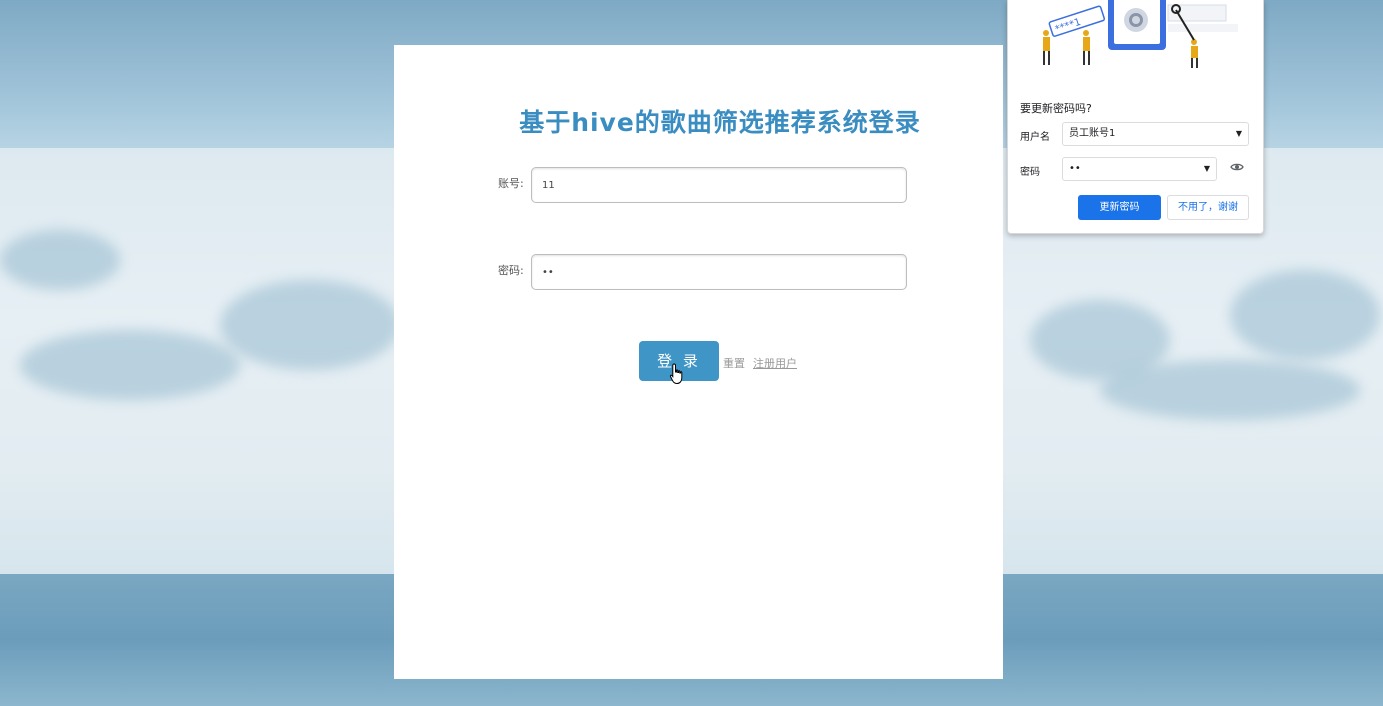 The image size is (1383, 706). What do you see at coordinates (511, 270) in the screenshot?
I see `password-label: 密码:` at bounding box center [511, 270].